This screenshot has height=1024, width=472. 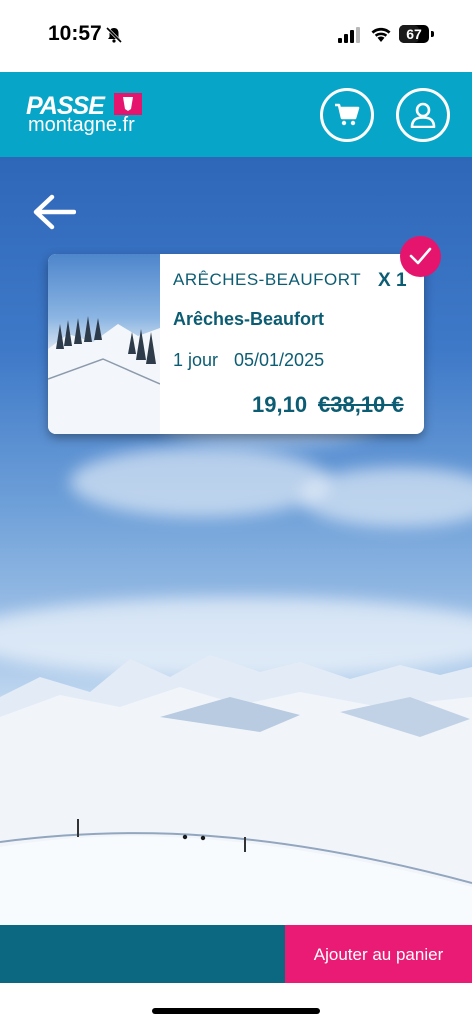 What do you see at coordinates (54, 212) in the screenshot?
I see `back-arrow-icon` at bounding box center [54, 212].